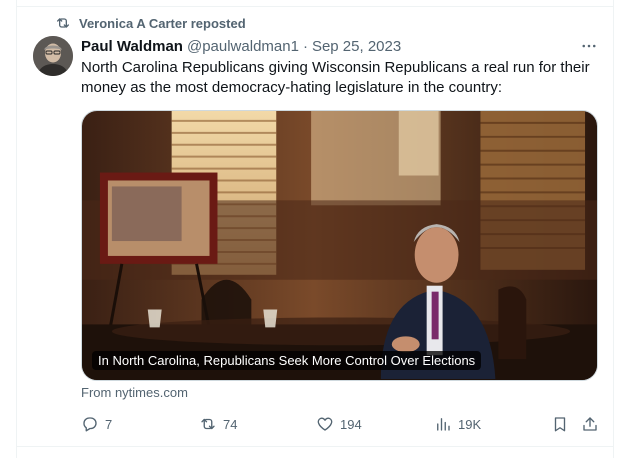 This screenshot has width=630, height=458. What do you see at coordinates (351, 424) in the screenshot?
I see `like-count: 194` at bounding box center [351, 424].